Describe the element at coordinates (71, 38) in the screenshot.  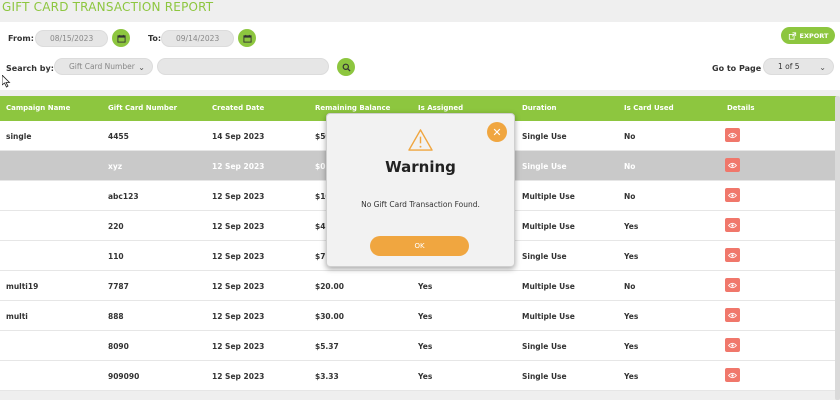
I see `from-date-input: 08/15/2023` at that location.